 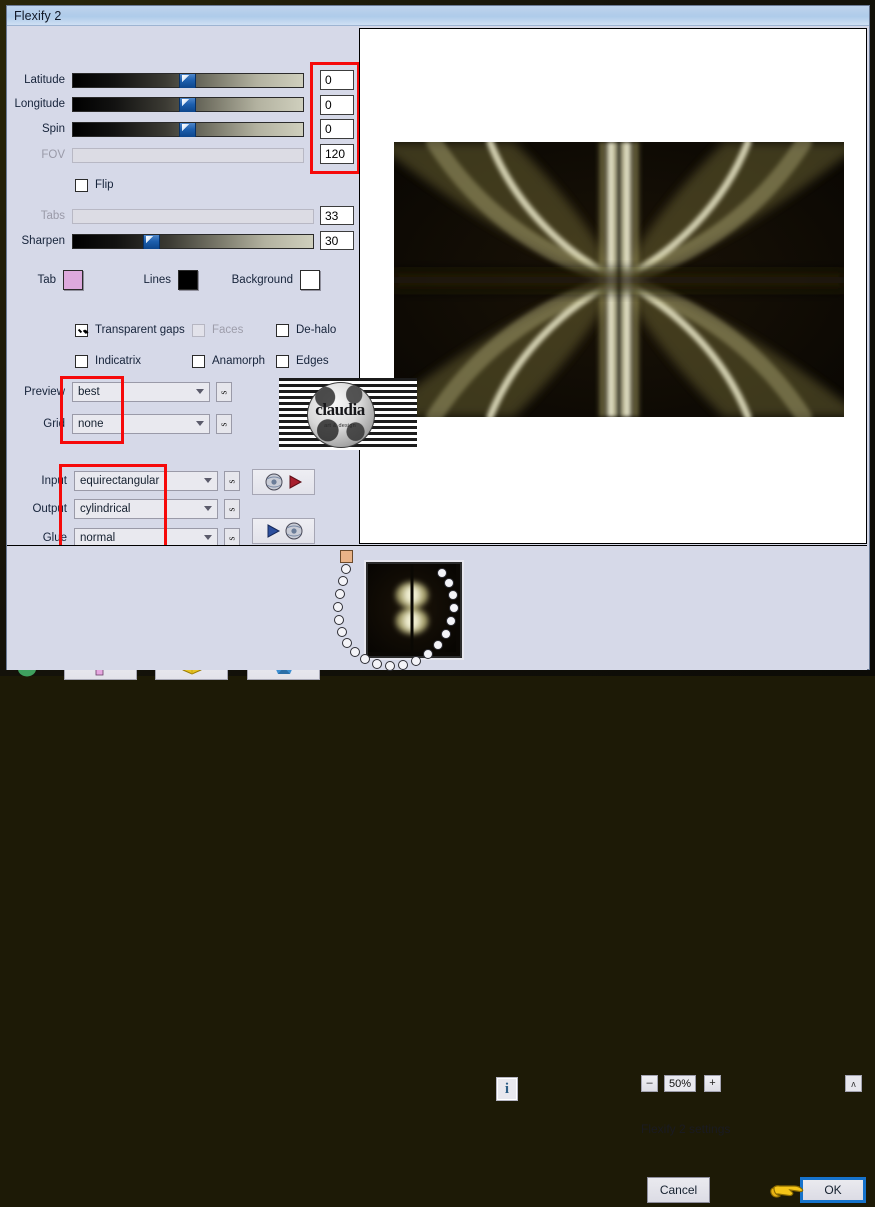 I want to click on slider-spin, so click(x=188, y=129).